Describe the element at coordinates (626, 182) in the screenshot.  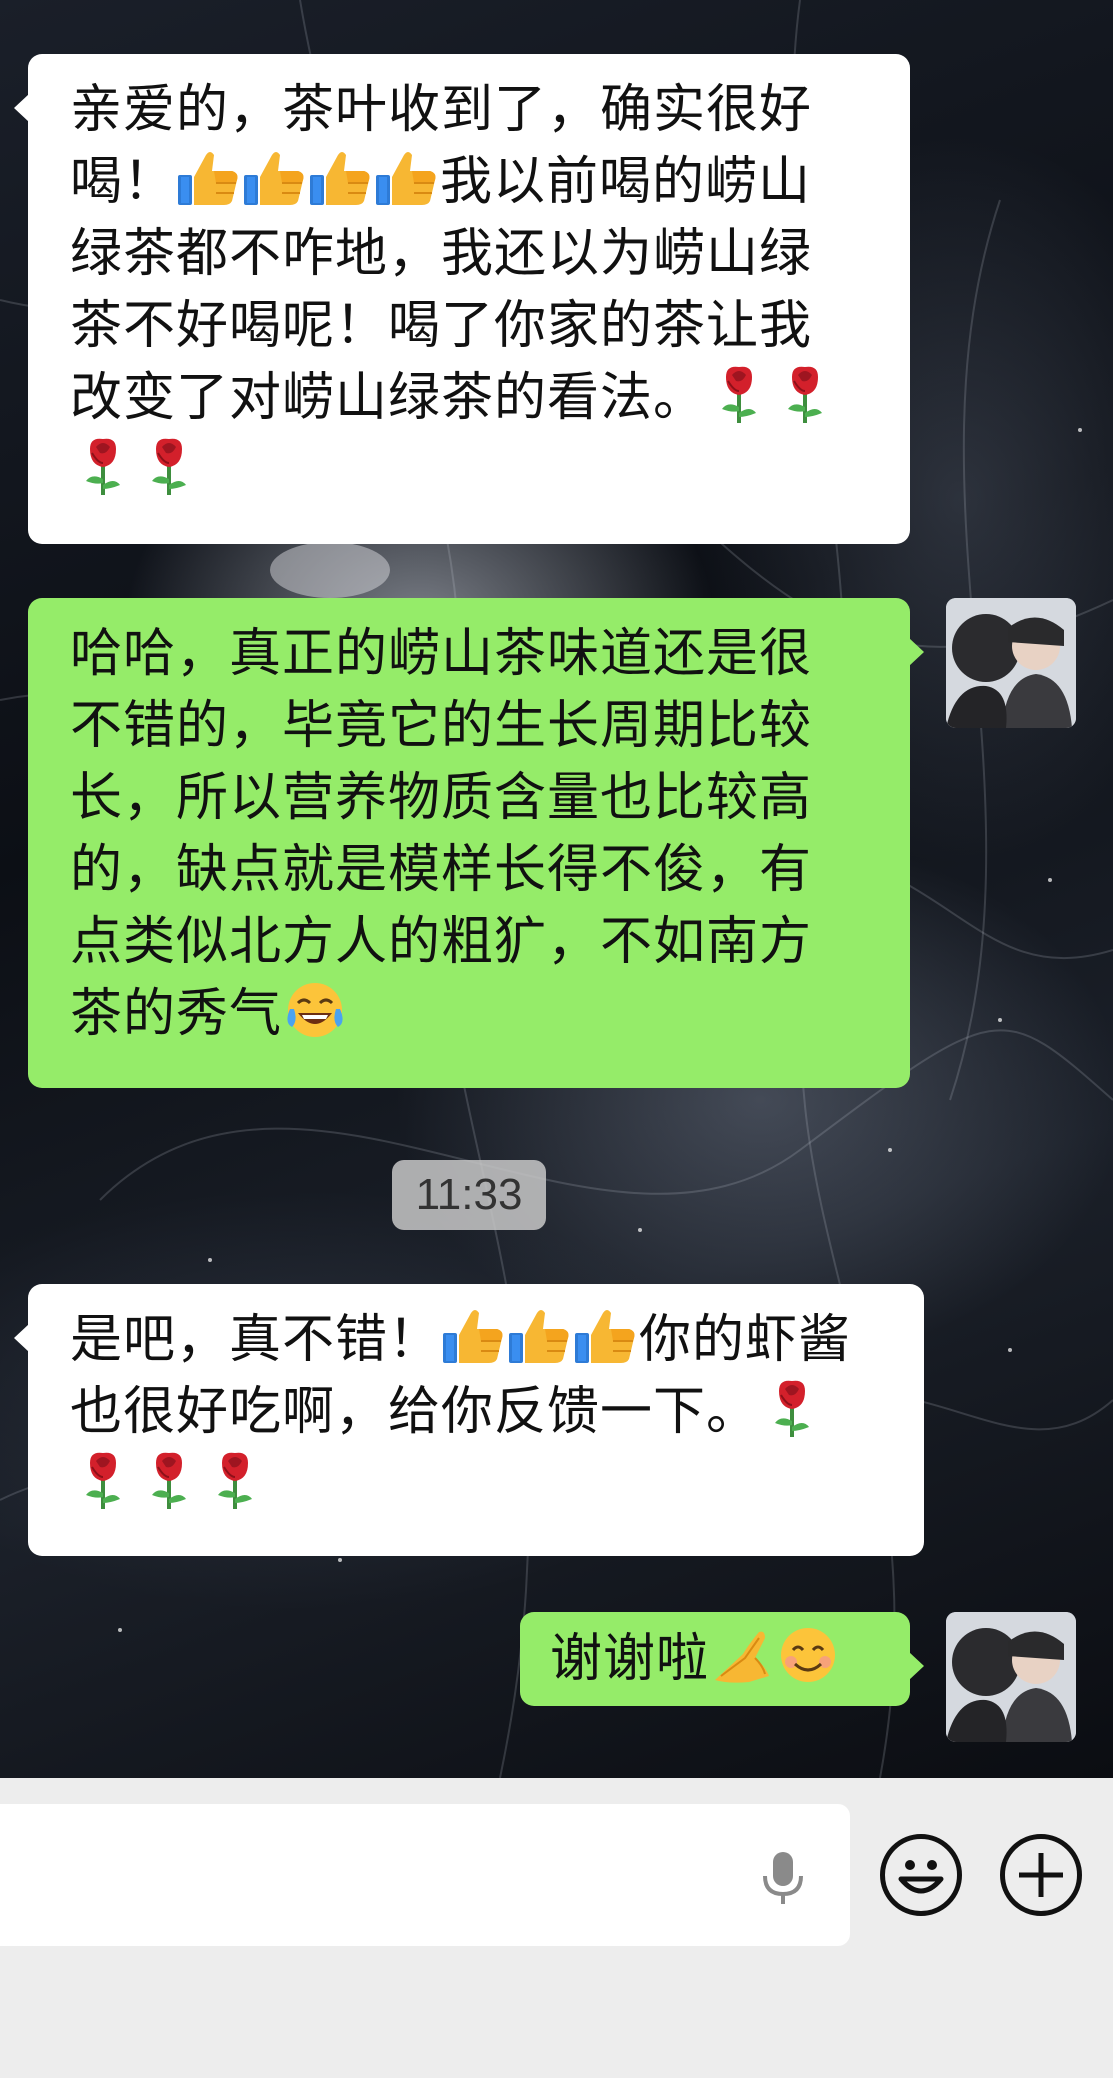
I see `message-text: 我以前喝的崂山` at that location.